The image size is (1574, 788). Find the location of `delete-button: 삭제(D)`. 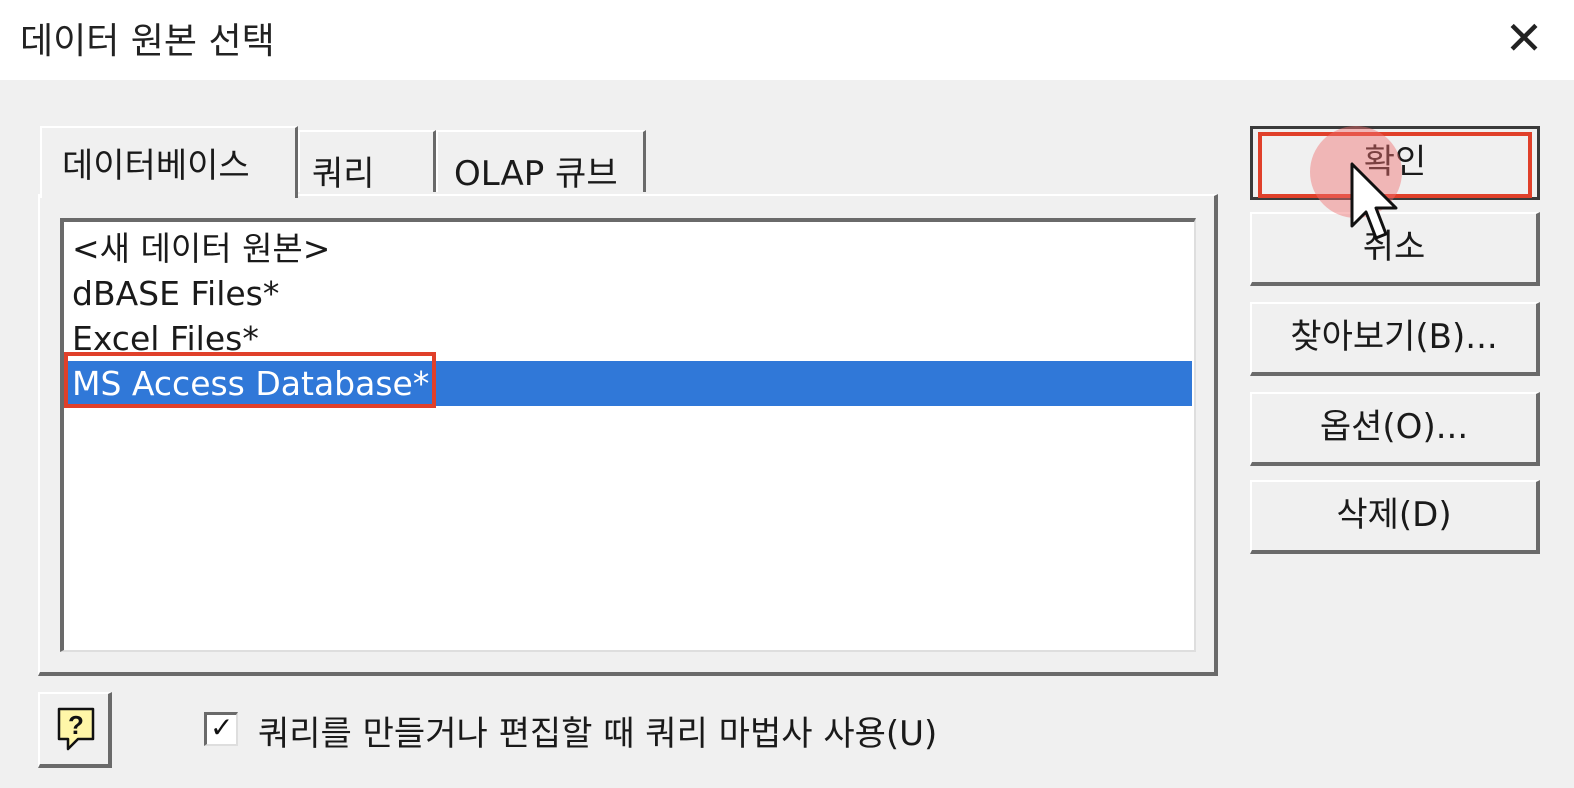

delete-button: 삭제(D) is located at coordinates (1395, 517).